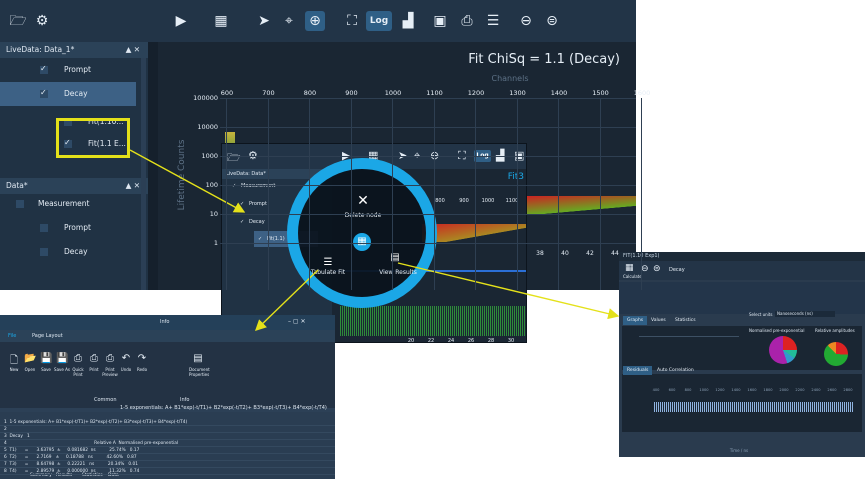 This screenshot has width=865, height=479. What do you see at coordinates (379, 21) in the screenshot?
I see `log-scale-button: Log` at bounding box center [379, 21].